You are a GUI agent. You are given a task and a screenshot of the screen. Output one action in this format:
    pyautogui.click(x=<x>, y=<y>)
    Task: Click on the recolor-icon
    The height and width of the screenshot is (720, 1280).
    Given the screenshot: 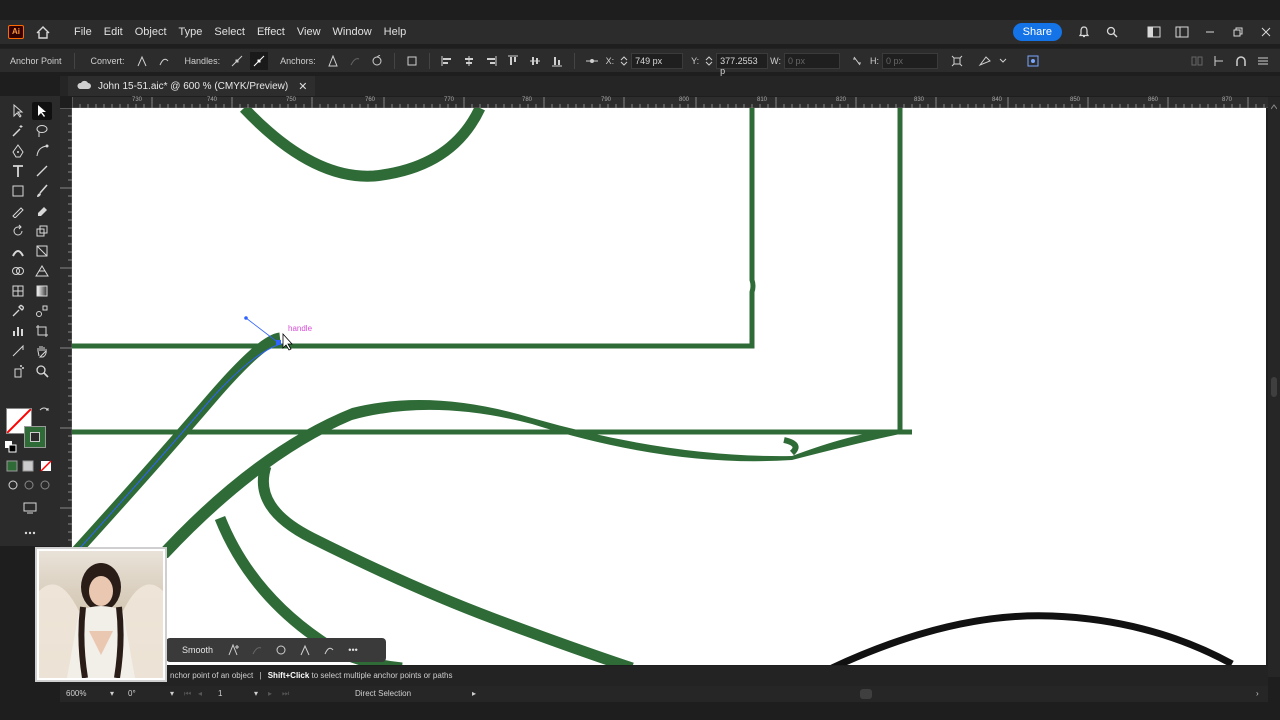 What is the action you would take?
    pyautogui.click(x=985, y=61)
    